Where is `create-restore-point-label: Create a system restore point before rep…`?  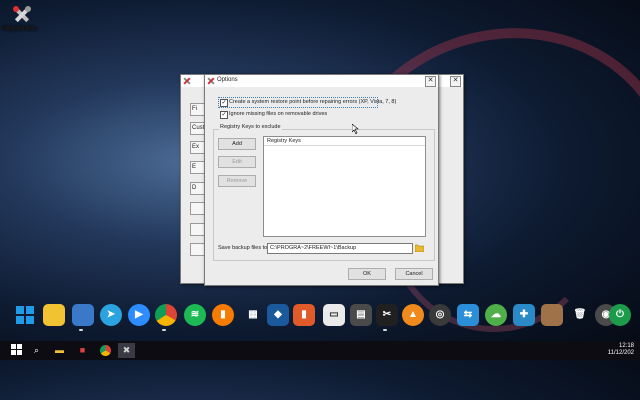
create-restore-point-label: Create a system restore point before rep… is located at coordinates (313, 102).